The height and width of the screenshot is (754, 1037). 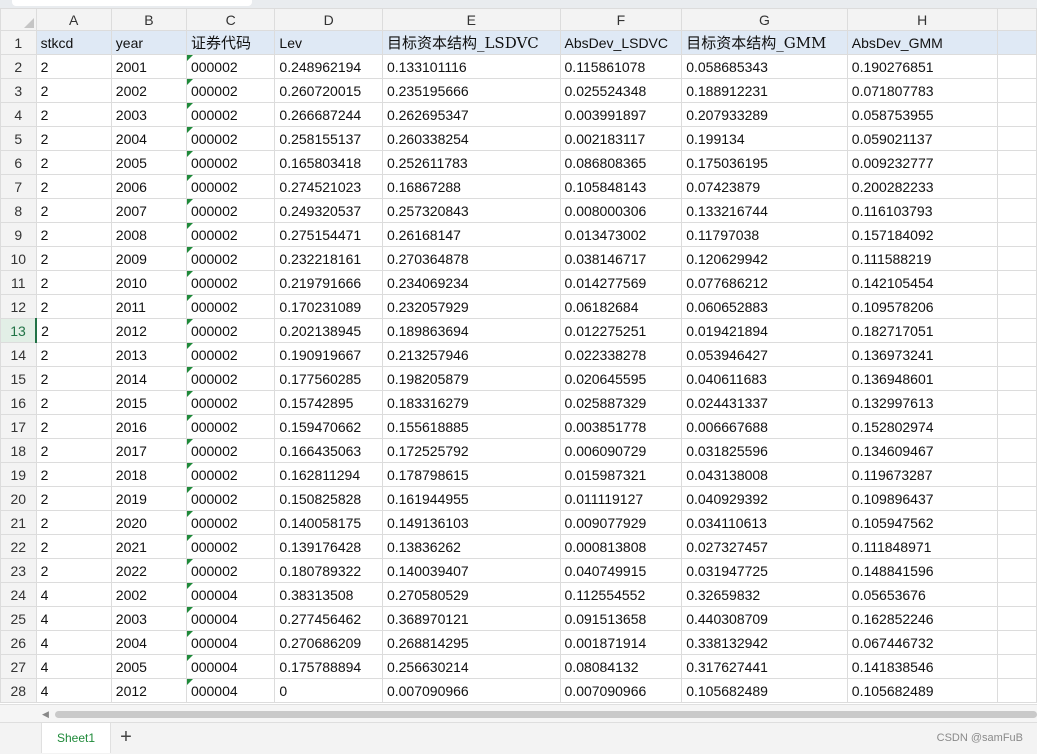 I want to click on table-cell: 0.031947725, so click(x=764, y=570).